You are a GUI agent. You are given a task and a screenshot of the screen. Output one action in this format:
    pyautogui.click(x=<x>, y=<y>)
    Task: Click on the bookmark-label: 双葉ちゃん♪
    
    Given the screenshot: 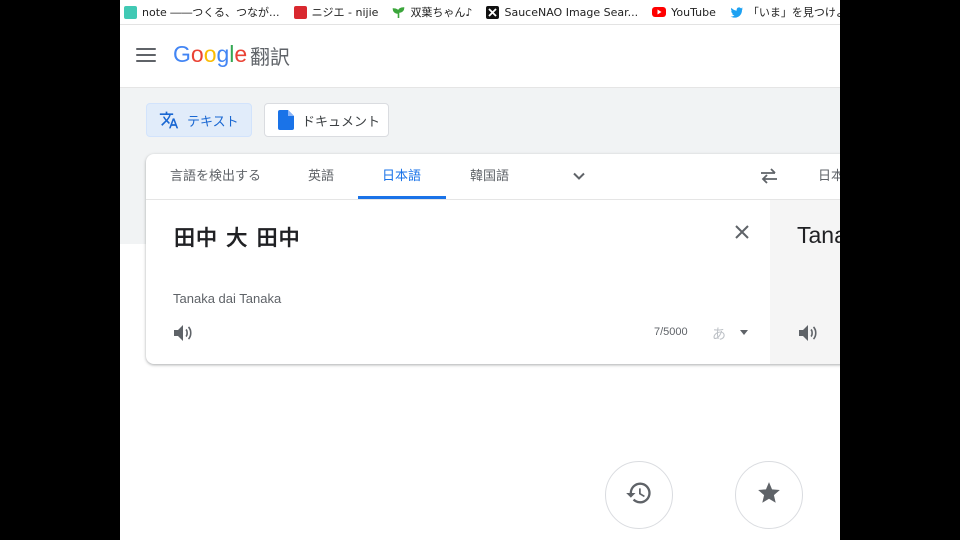 What is the action you would take?
    pyautogui.click(x=441, y=12)
    